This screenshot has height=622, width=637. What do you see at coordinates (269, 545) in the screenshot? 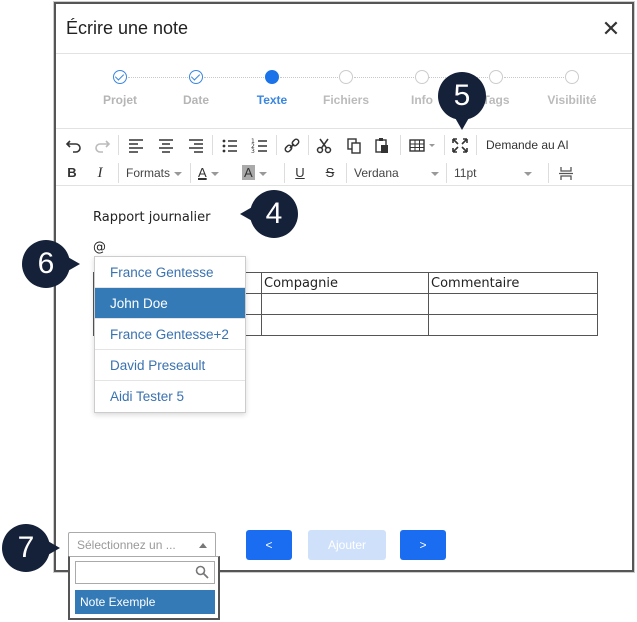
I see `previous-button: <` at bounding box center [269, 545].